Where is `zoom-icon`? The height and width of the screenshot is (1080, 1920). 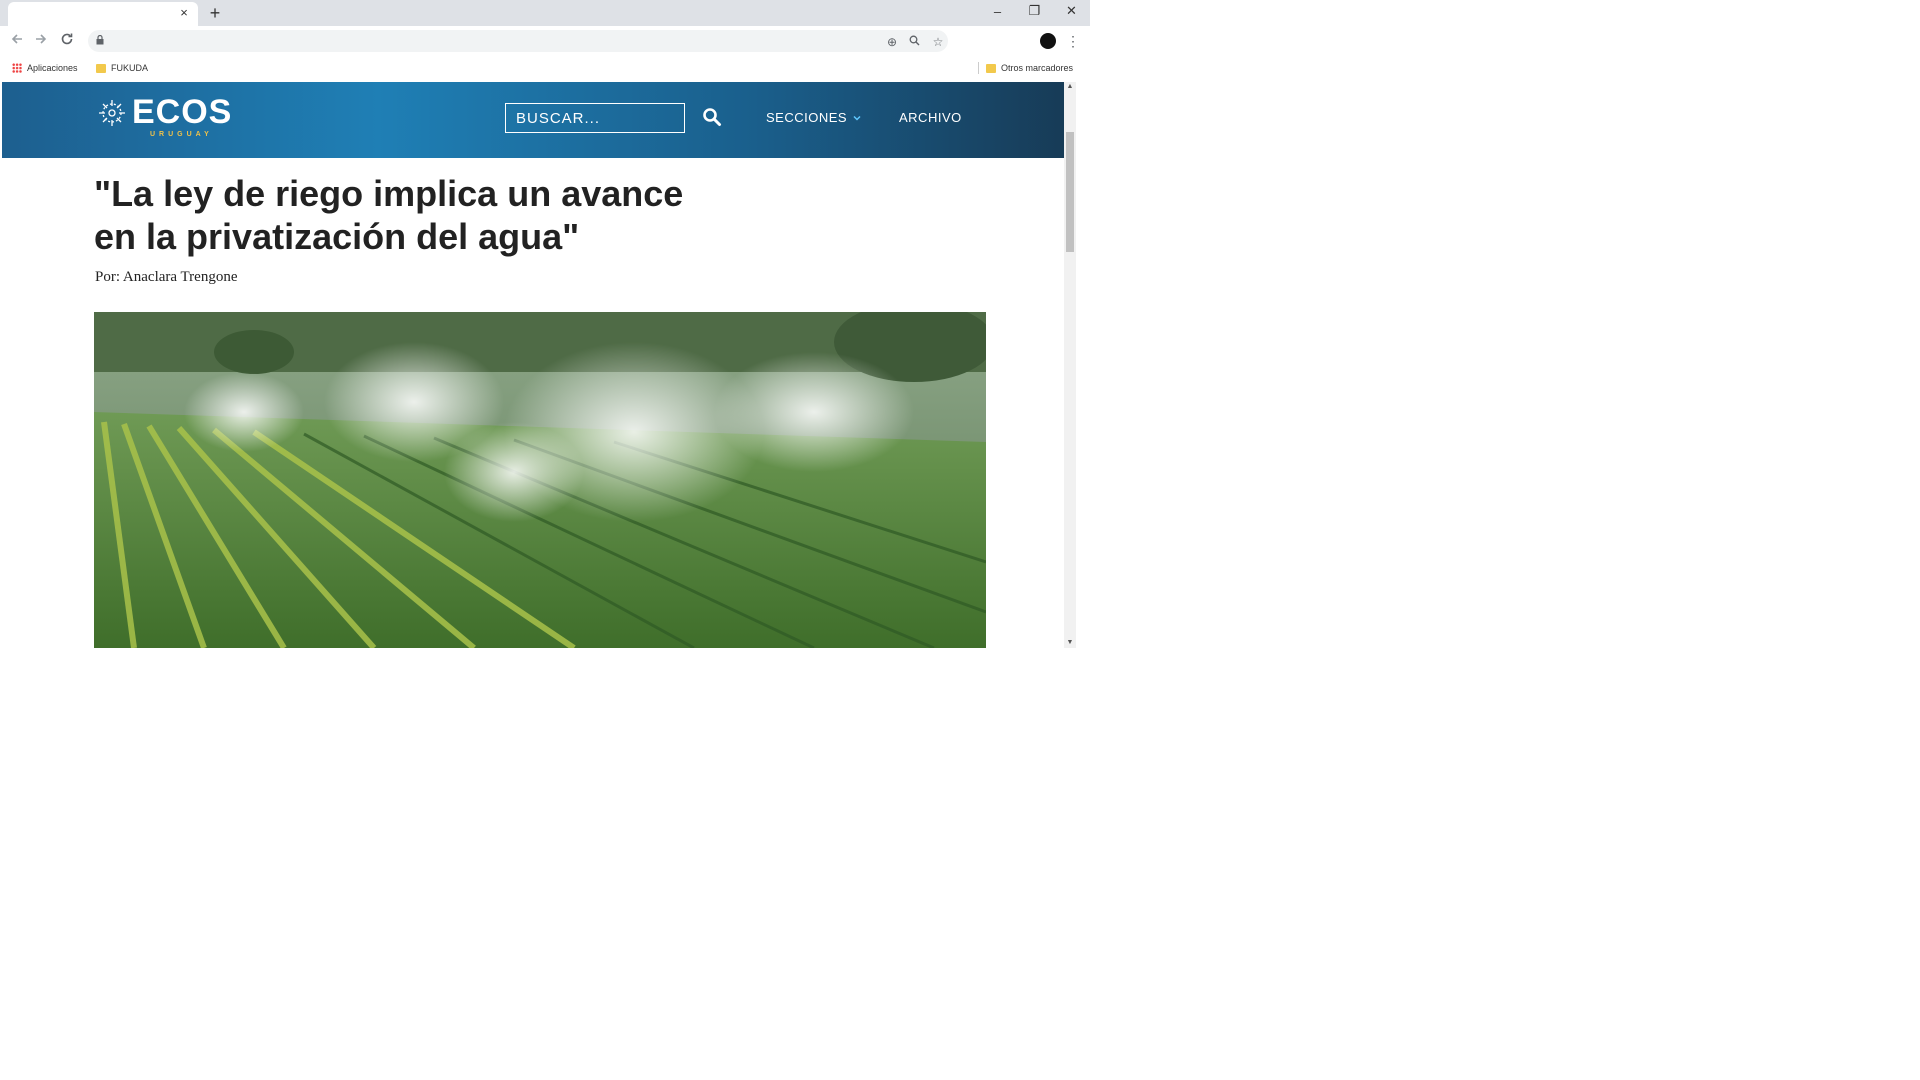
zoom-icon is located at coordinates (914, 42).